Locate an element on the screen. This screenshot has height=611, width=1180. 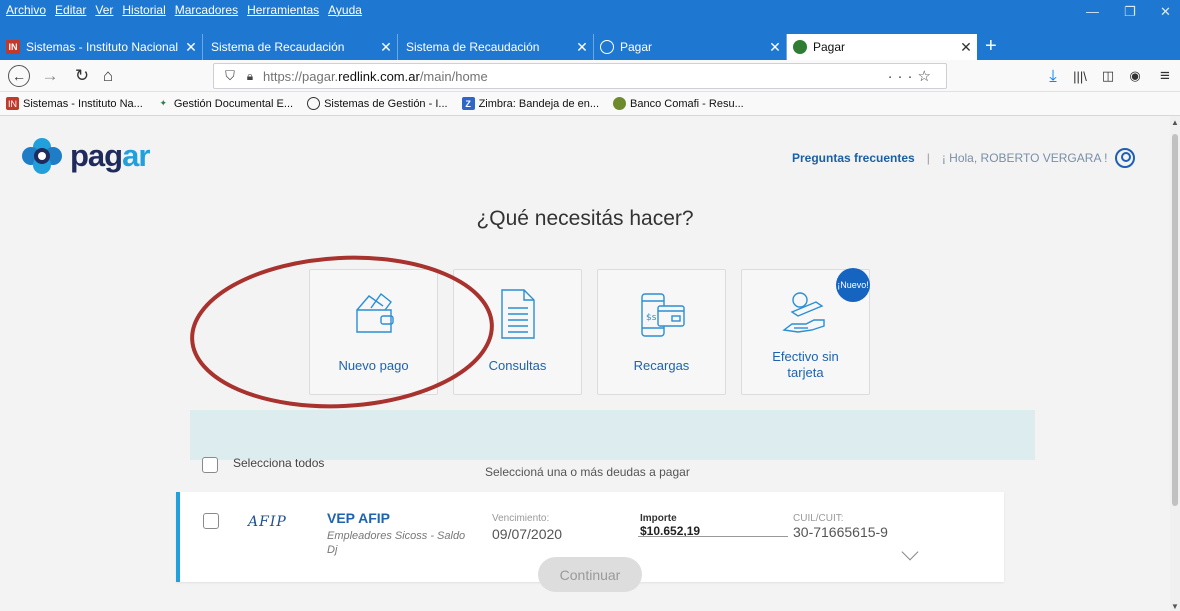
restore-icon: ❐ is located at coordinates (1130, 12).